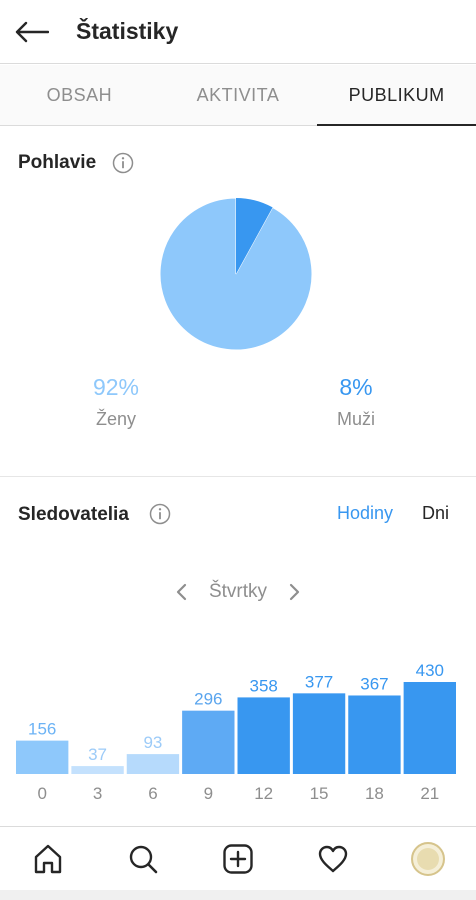 The width and height of the screenshot is (476, 900). Describe the element at coordinates (97, 793) in the screenshot. I see `x-tick-label: 3` at that location.